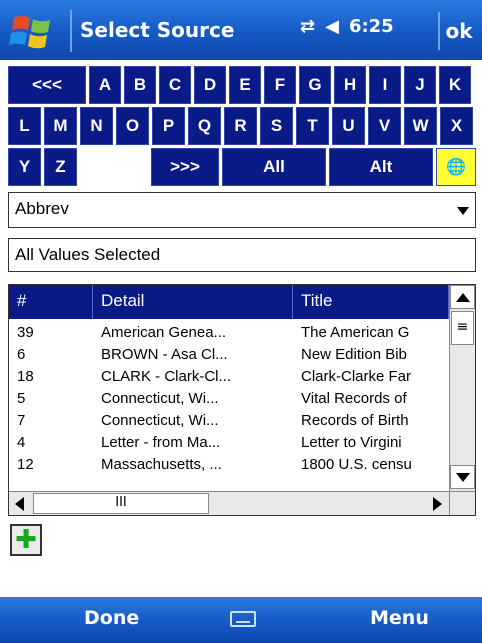 The image size is (482, 643). I want to click on arrow-up-icon, so click(463, 297).